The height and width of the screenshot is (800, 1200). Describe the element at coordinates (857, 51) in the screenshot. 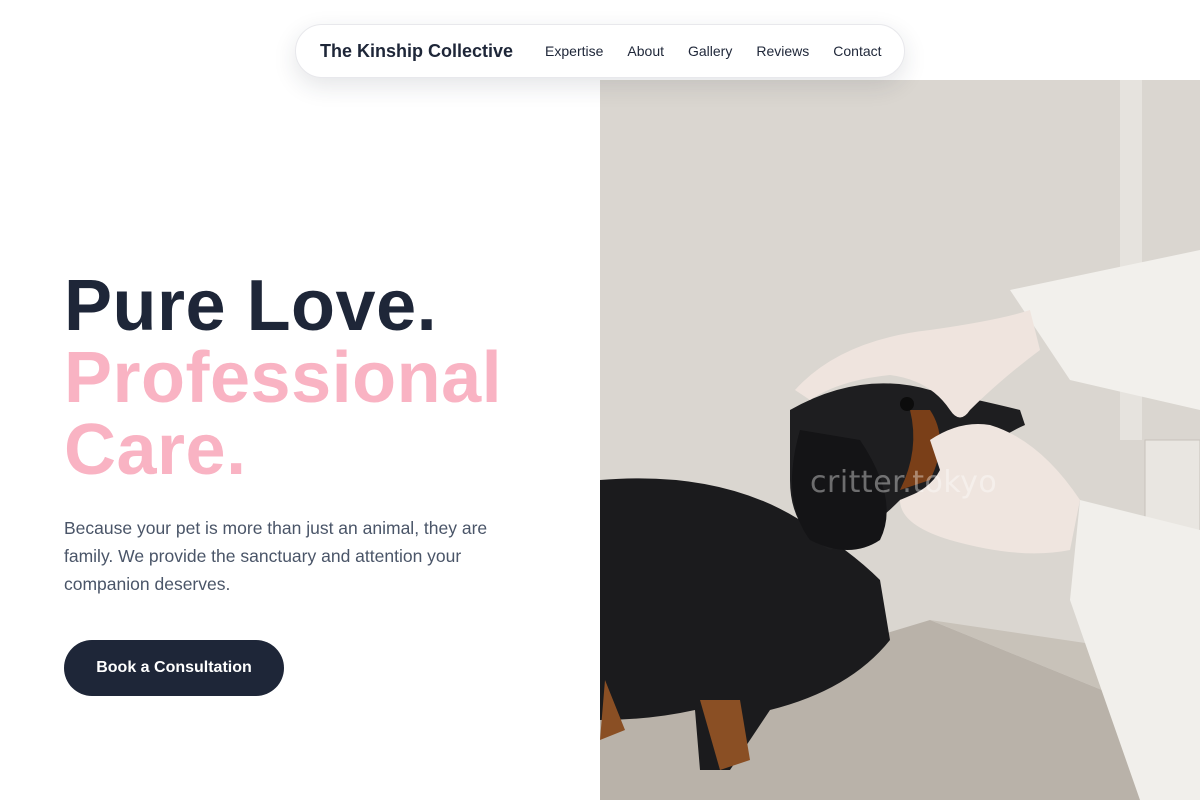

I see `nav-link-contact: Contact` at that location.